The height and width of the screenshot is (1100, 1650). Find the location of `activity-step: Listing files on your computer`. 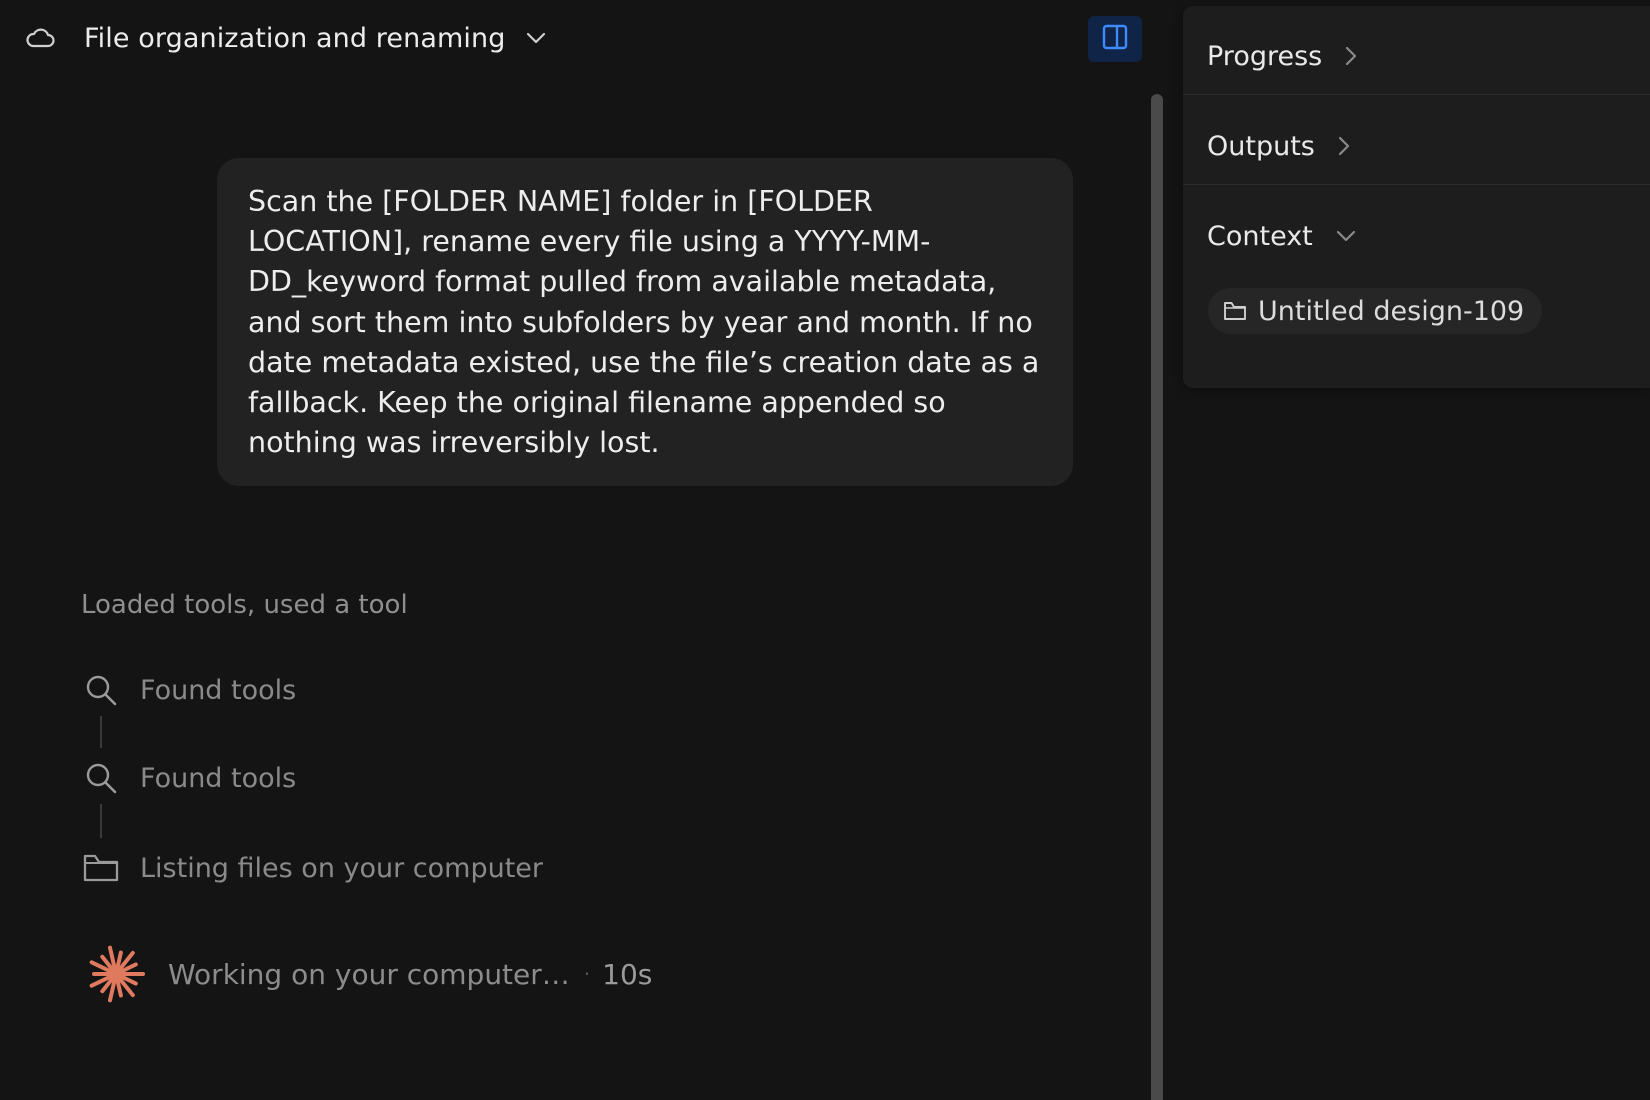

activity-step: Listing files on your computer is located at coordinates (312, 868).